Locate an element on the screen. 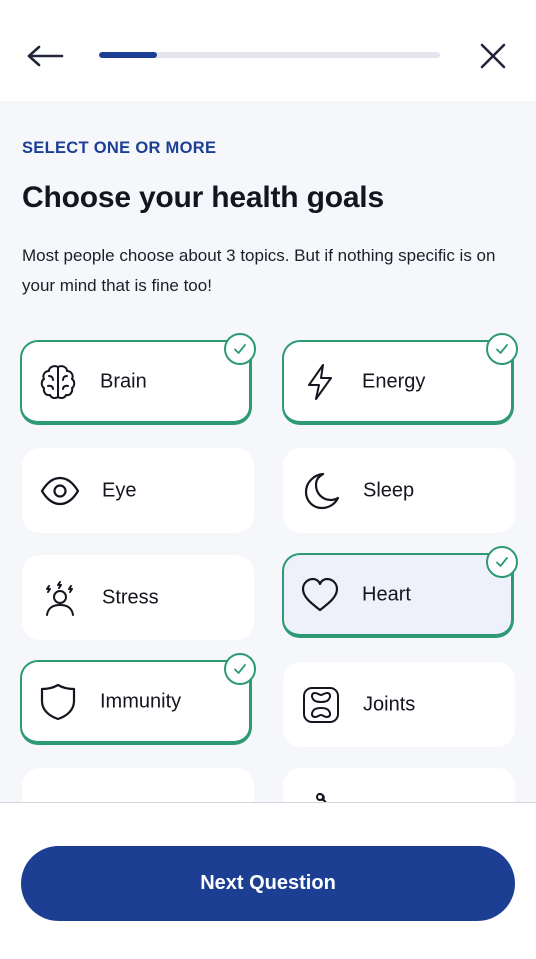 This screenshot has width=536, height=959. progress-bar-fill is located at coordinates (128, 55).